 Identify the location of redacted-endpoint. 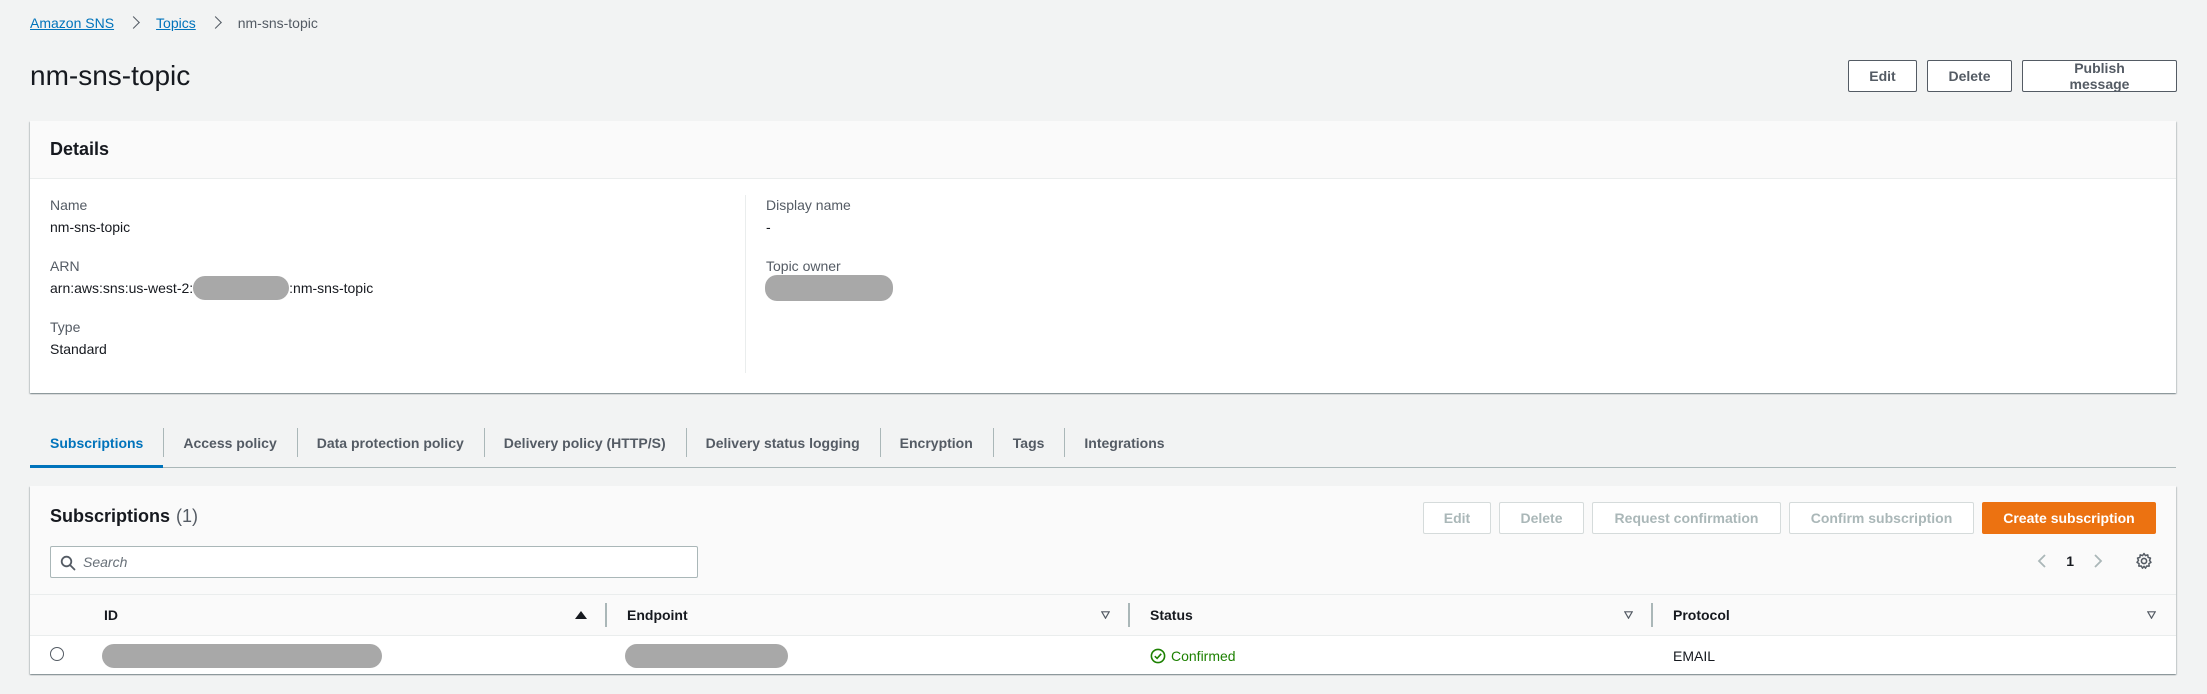
(706, 655).